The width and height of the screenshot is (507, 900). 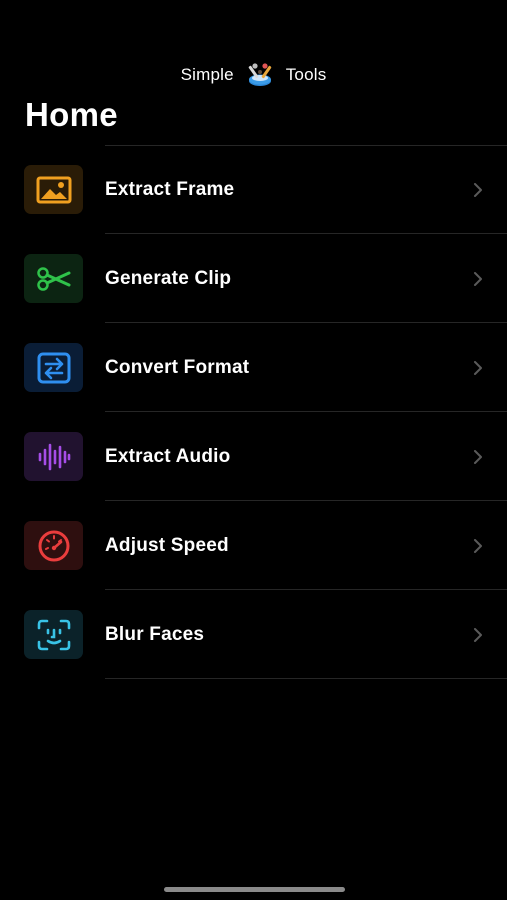 I want to click on app-header: Simple Tools, so click(x=253, y=75).